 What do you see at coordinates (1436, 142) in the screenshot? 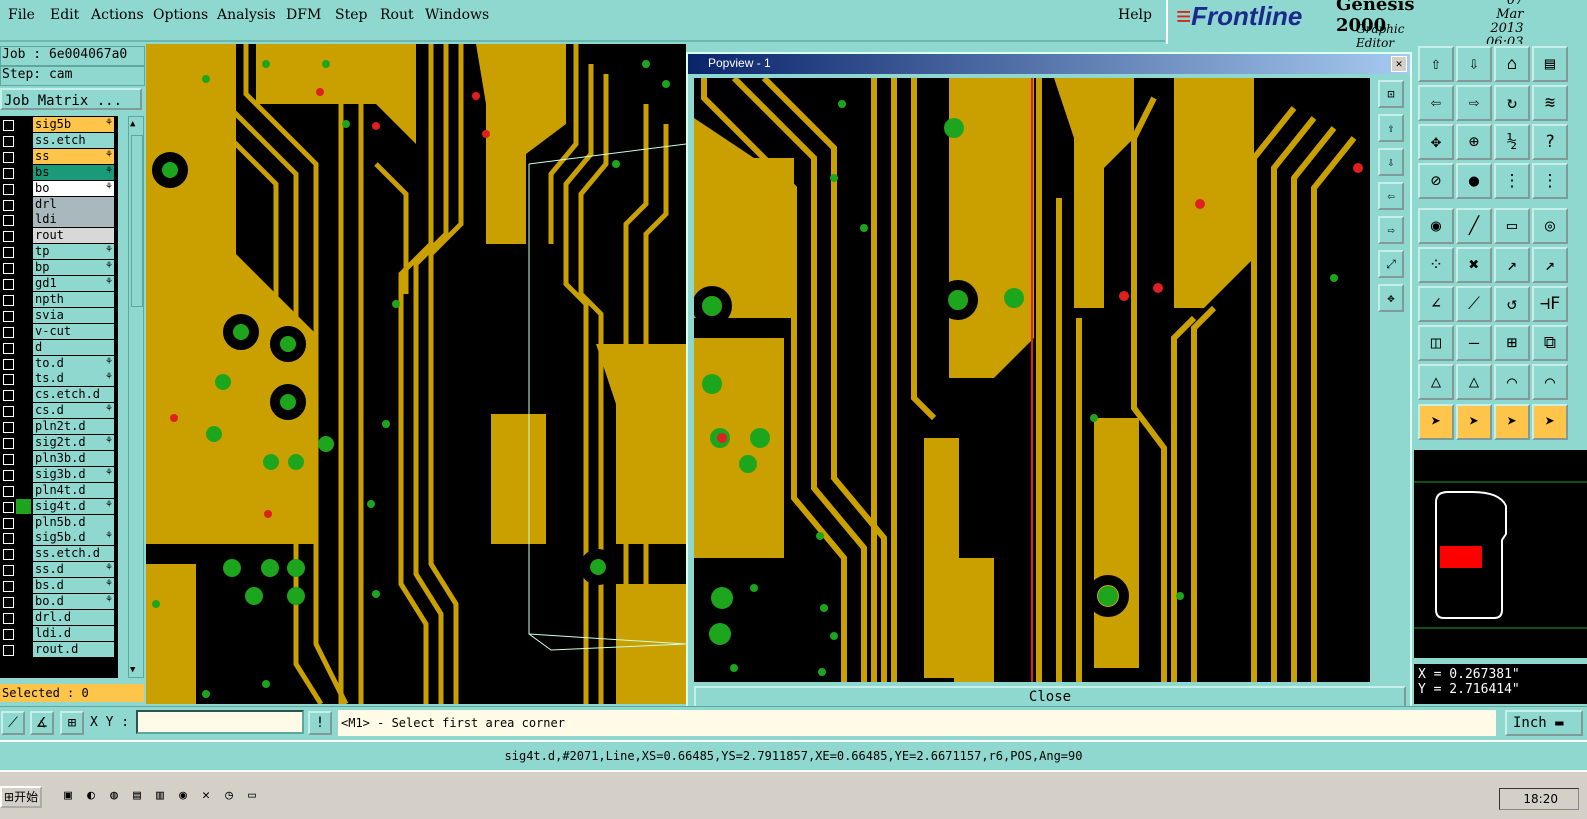
I see `zoom-fit-icon: ✥` at bounding box center [1436, 142].